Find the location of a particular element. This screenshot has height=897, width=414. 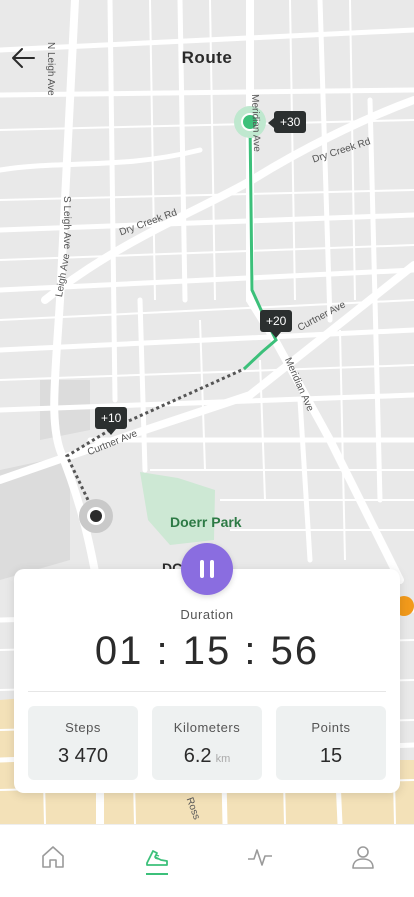

pulse-icon is located at coordinates (260, 857).